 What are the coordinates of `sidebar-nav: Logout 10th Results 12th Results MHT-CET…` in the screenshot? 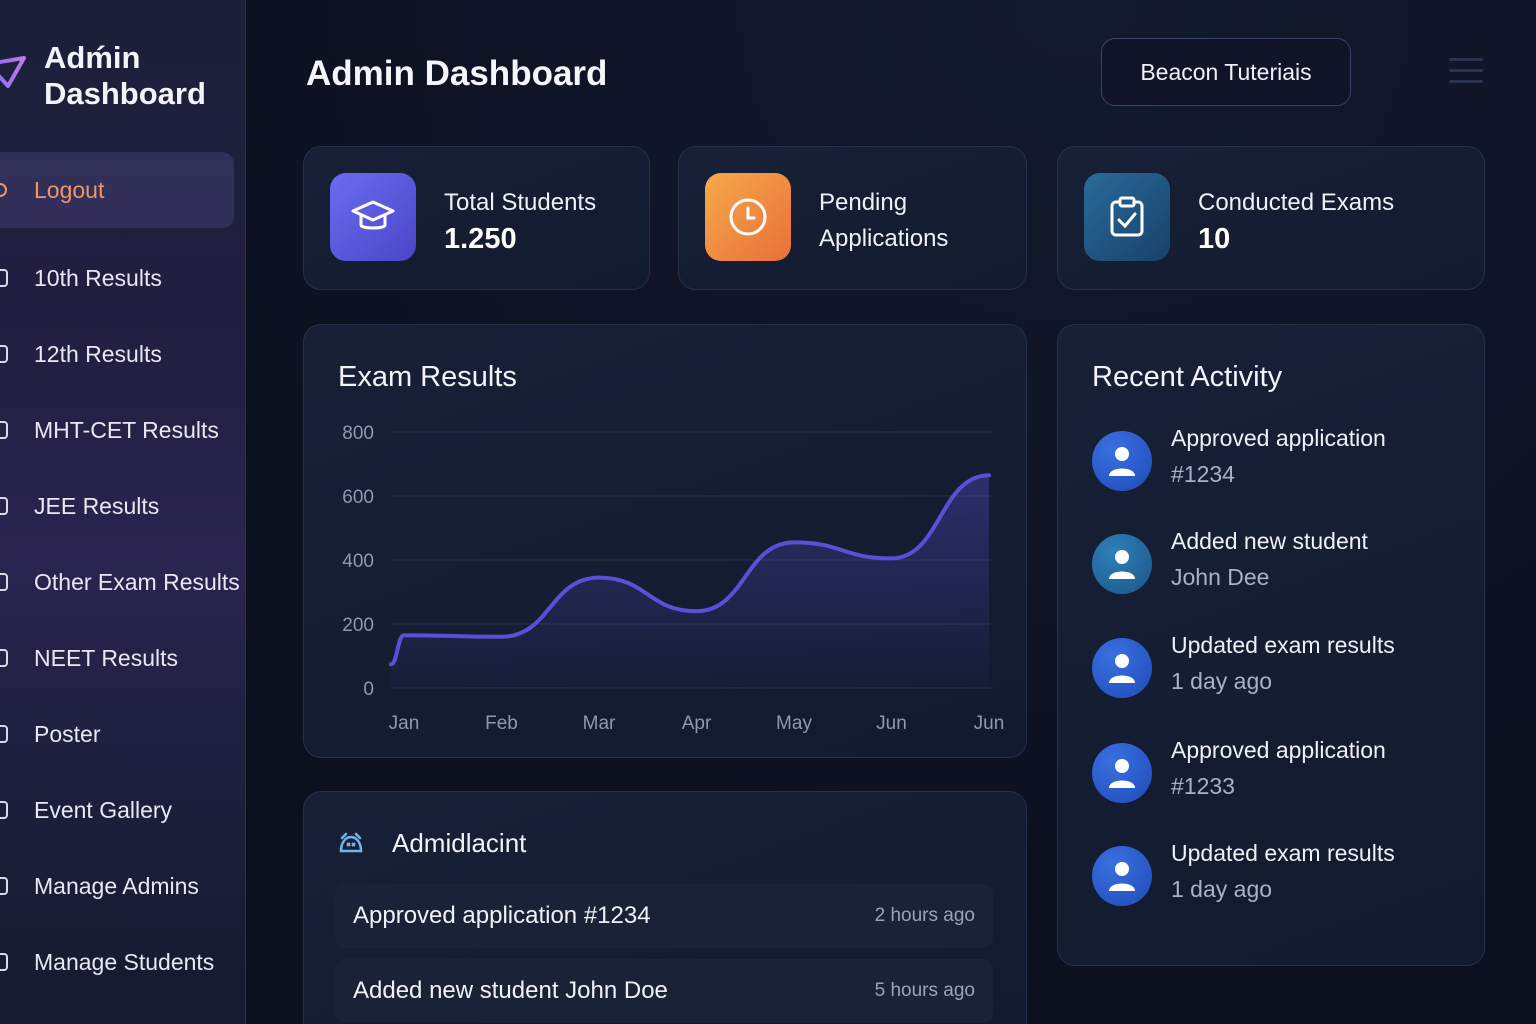 It's located at (123, 576).